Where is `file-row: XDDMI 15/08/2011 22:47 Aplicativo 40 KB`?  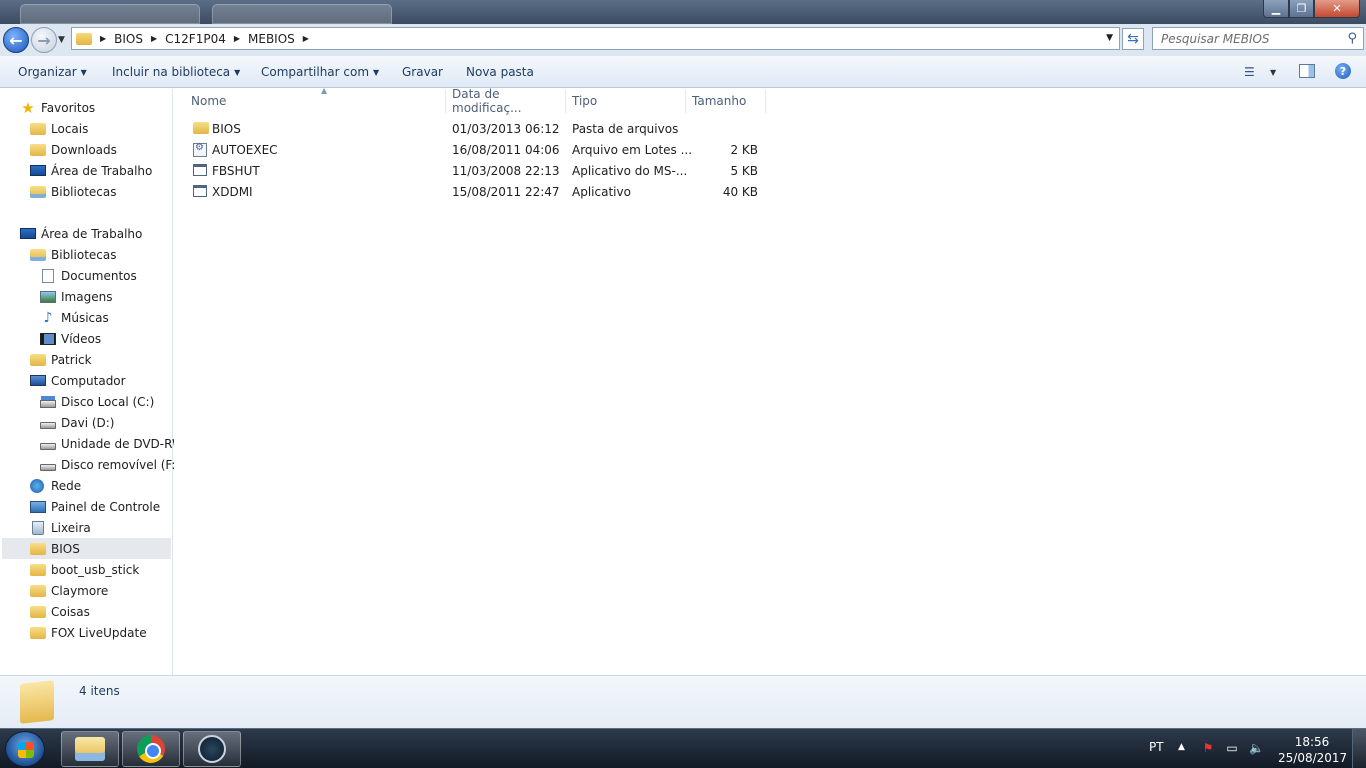
file-row: XDDMI 15/08/2011 22:47 Aplicativo 40 KB is located at coordinates (479, 192).